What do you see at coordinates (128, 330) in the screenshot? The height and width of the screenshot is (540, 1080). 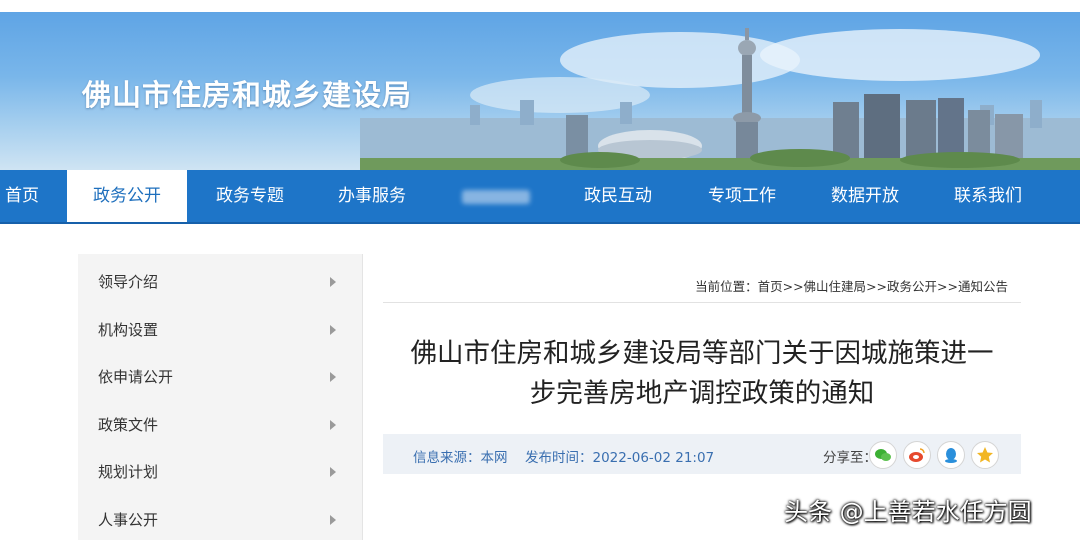 I see `sidebar-item-label: 机构设置` at bounding box center [128, 330].